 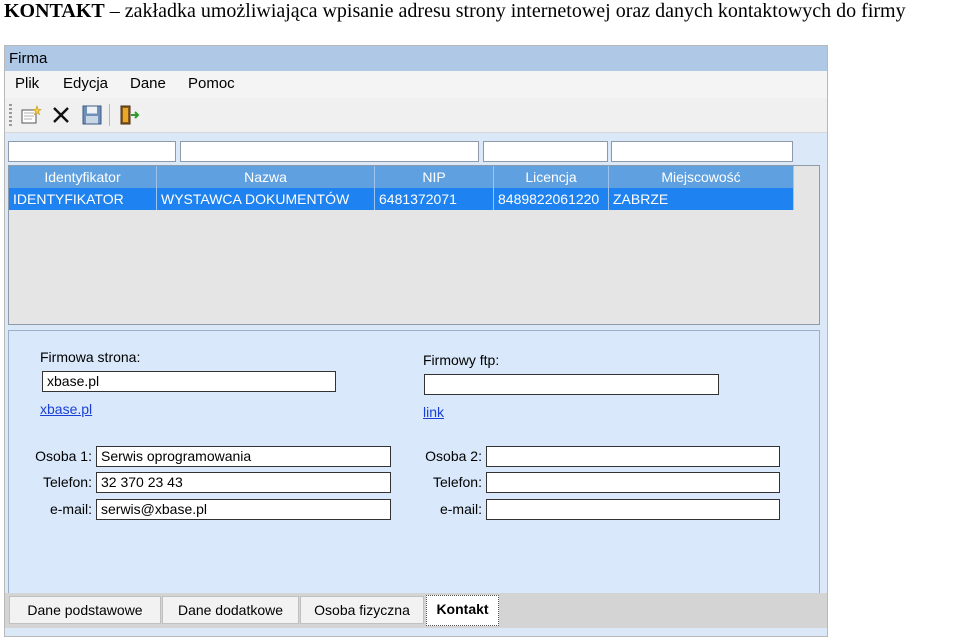 What do you see at coordinates (27, 83) in the screenshot?
I see `menu-plik: Plik` at bounding box center [27, 83].